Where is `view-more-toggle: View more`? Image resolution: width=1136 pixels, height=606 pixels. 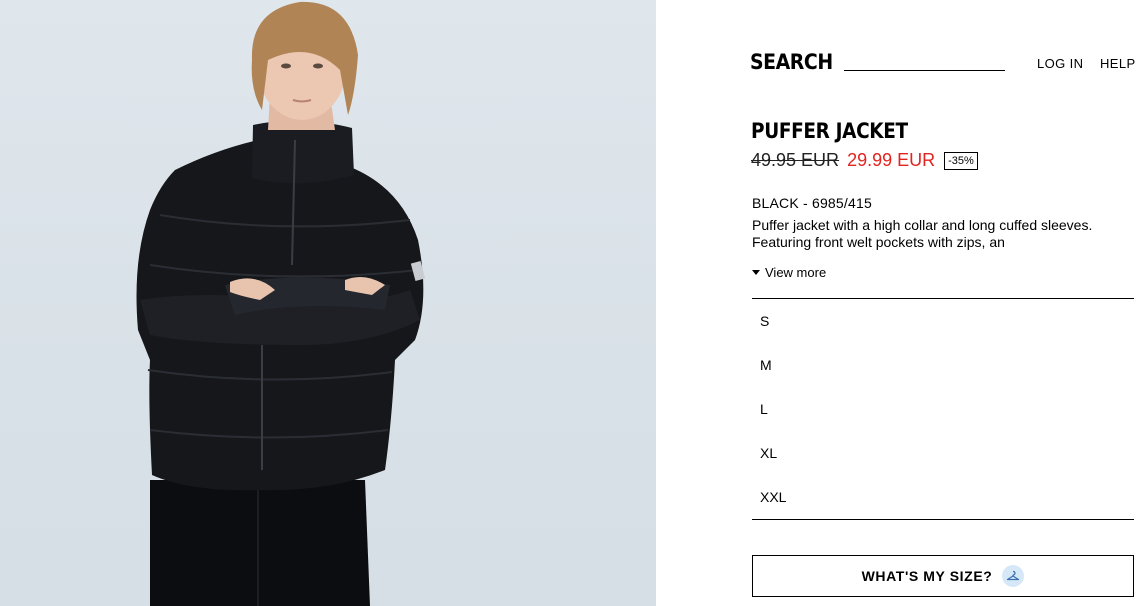
view-more-toggle: View more is located at coordinates (789, 272).